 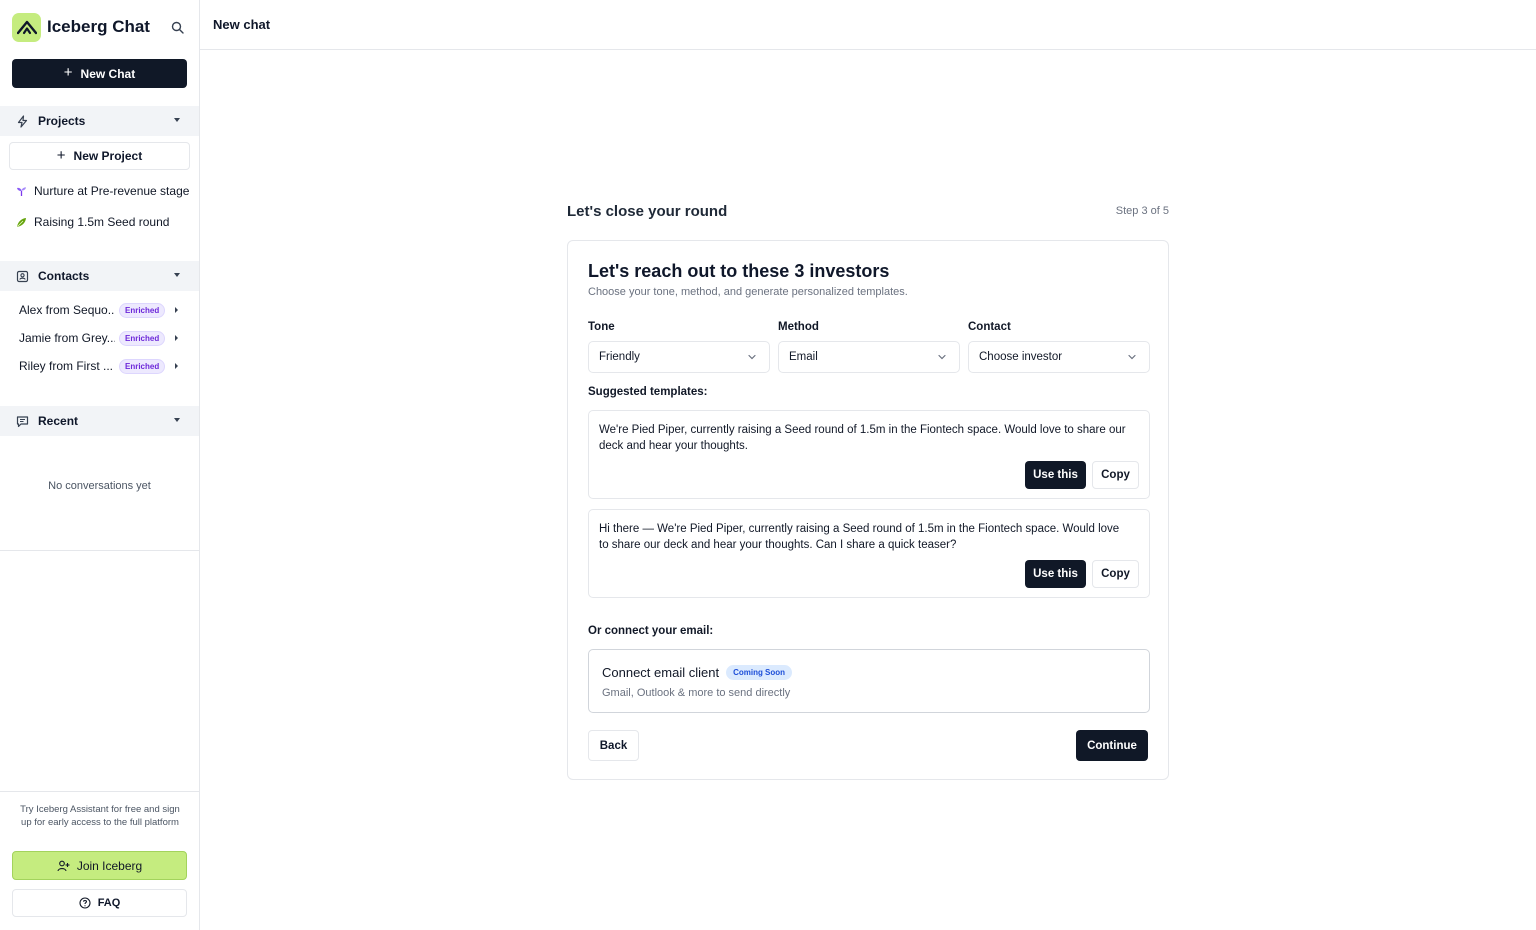 I want to click on bolt-icon, so click(x=22, y=121).